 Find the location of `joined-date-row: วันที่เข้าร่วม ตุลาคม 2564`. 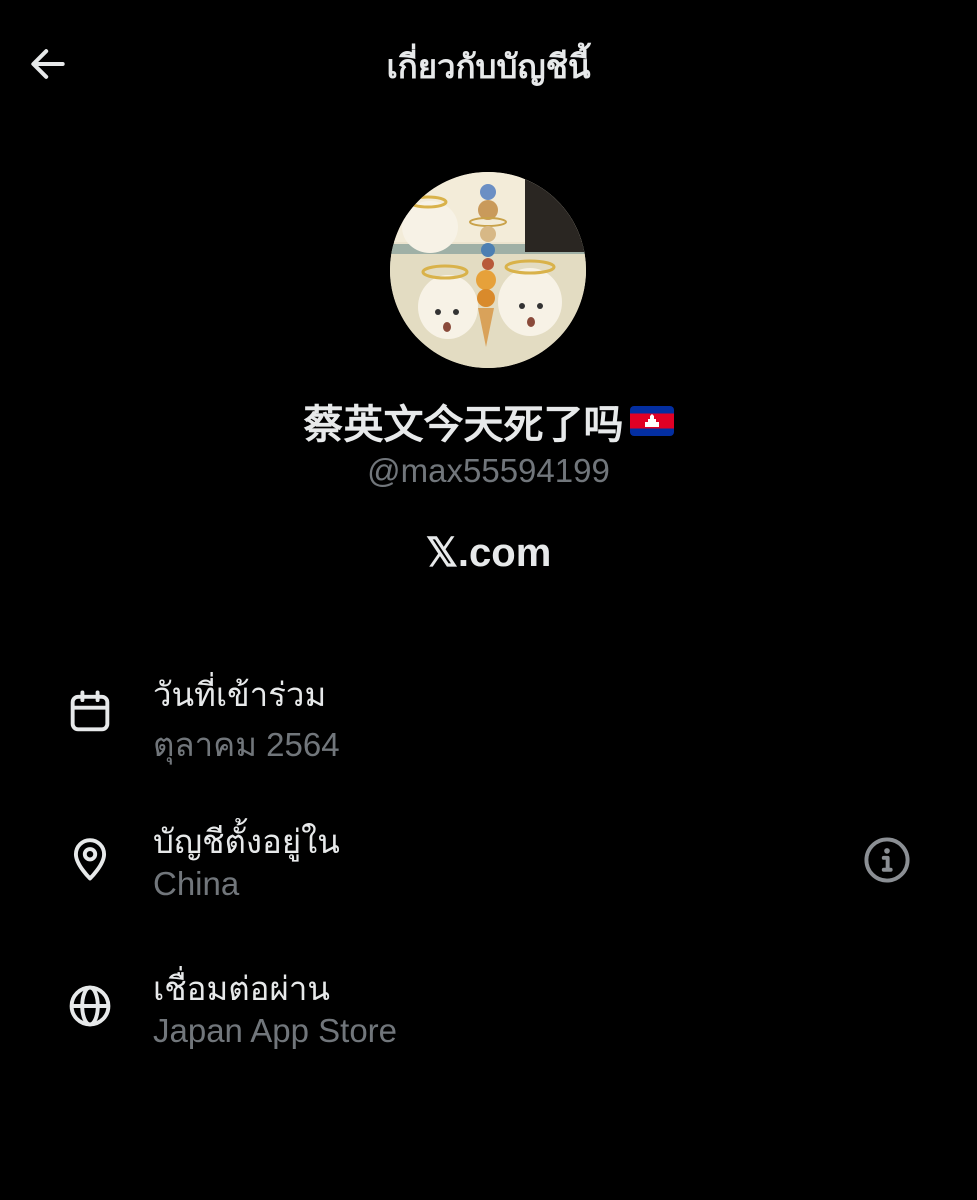

joined-date-row: วันที่เข้าร่วม ตุลาคม 2564 is located at coordinates (488, 733).